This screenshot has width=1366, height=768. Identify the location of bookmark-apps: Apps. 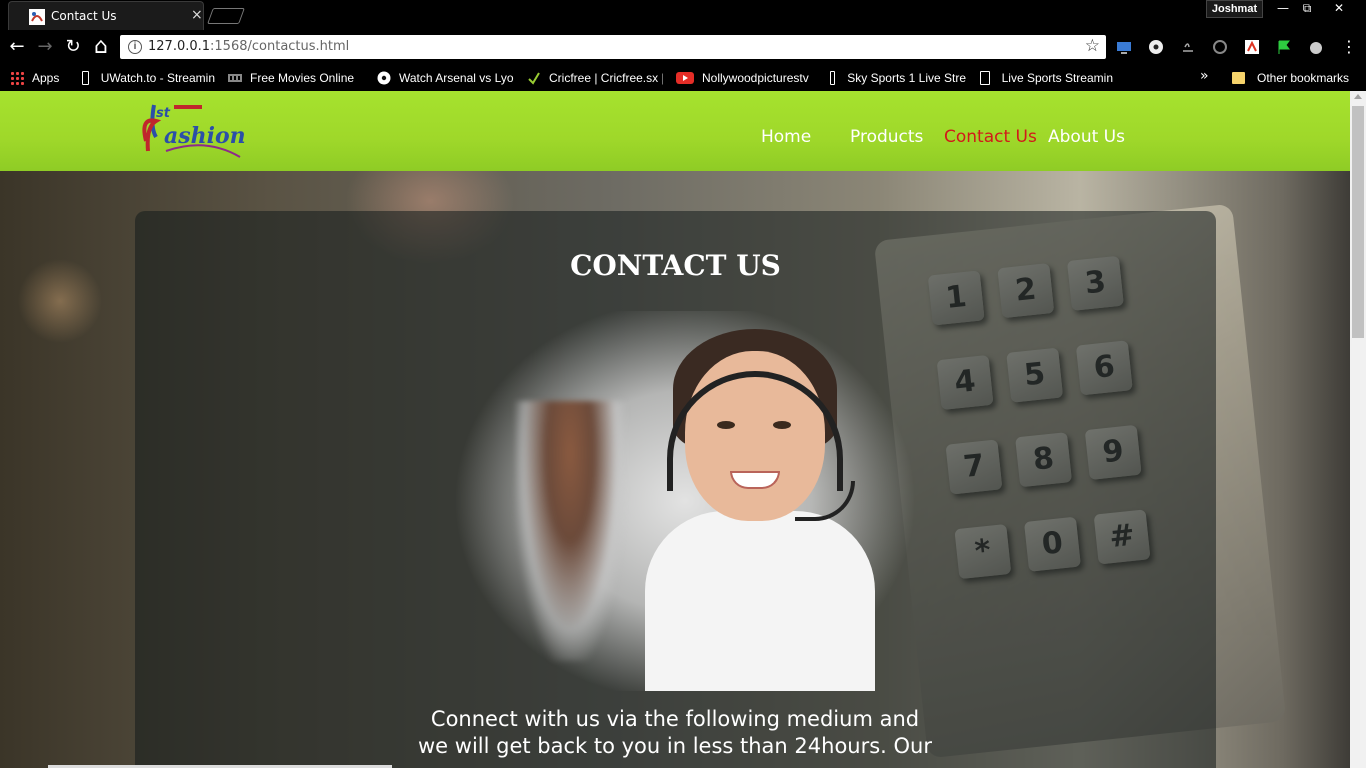
(34, 78).